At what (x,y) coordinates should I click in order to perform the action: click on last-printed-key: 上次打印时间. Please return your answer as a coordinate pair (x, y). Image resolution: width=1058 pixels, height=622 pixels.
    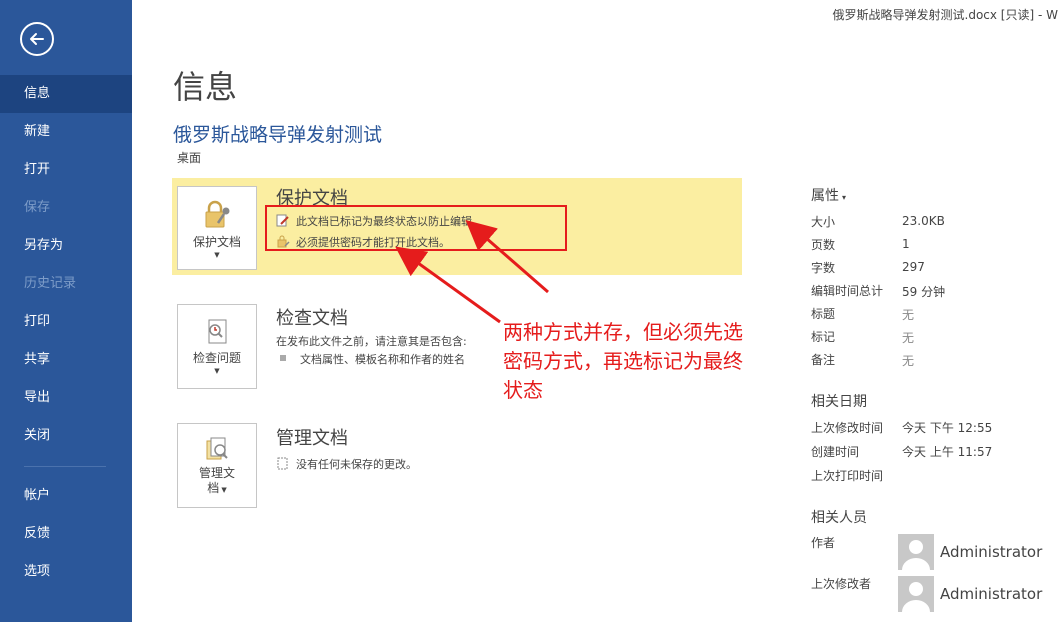
    Looking at the image, I should click on (847, 476).